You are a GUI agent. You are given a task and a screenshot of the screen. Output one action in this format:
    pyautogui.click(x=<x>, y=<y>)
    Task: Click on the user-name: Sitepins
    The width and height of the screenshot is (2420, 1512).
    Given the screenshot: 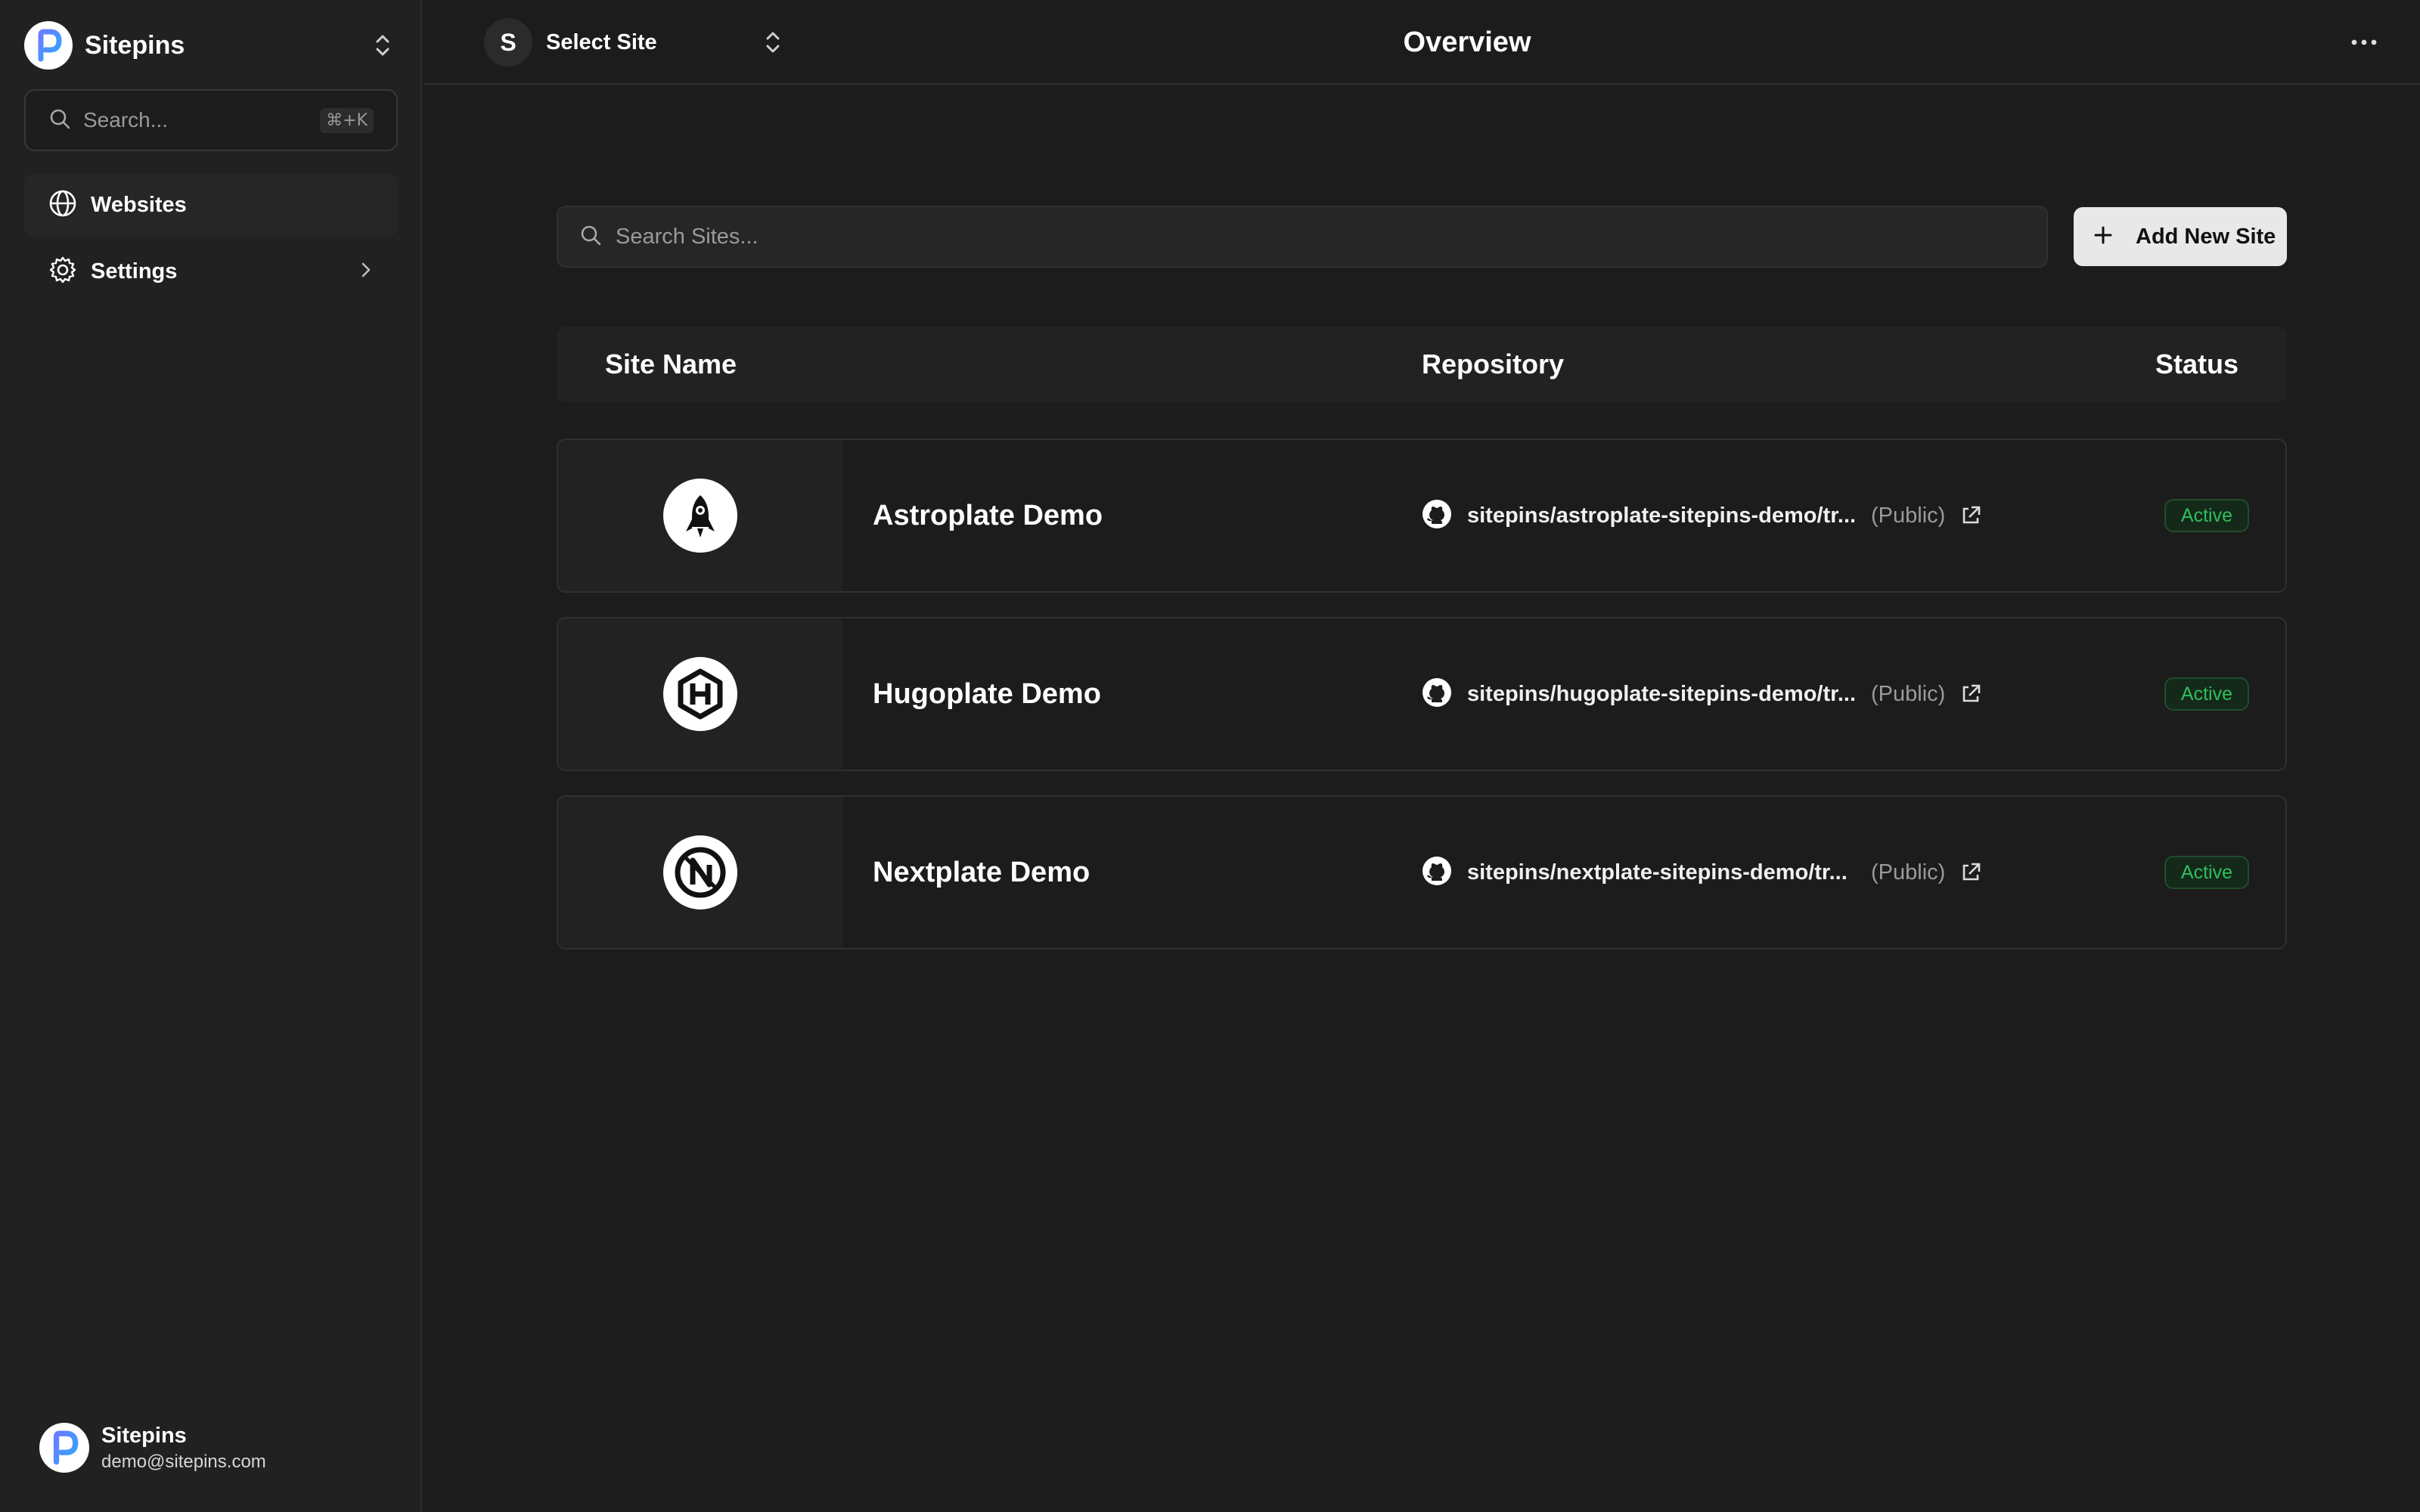 What is the action you would take?
    pyautogui.click(x=144, y=1436)
    